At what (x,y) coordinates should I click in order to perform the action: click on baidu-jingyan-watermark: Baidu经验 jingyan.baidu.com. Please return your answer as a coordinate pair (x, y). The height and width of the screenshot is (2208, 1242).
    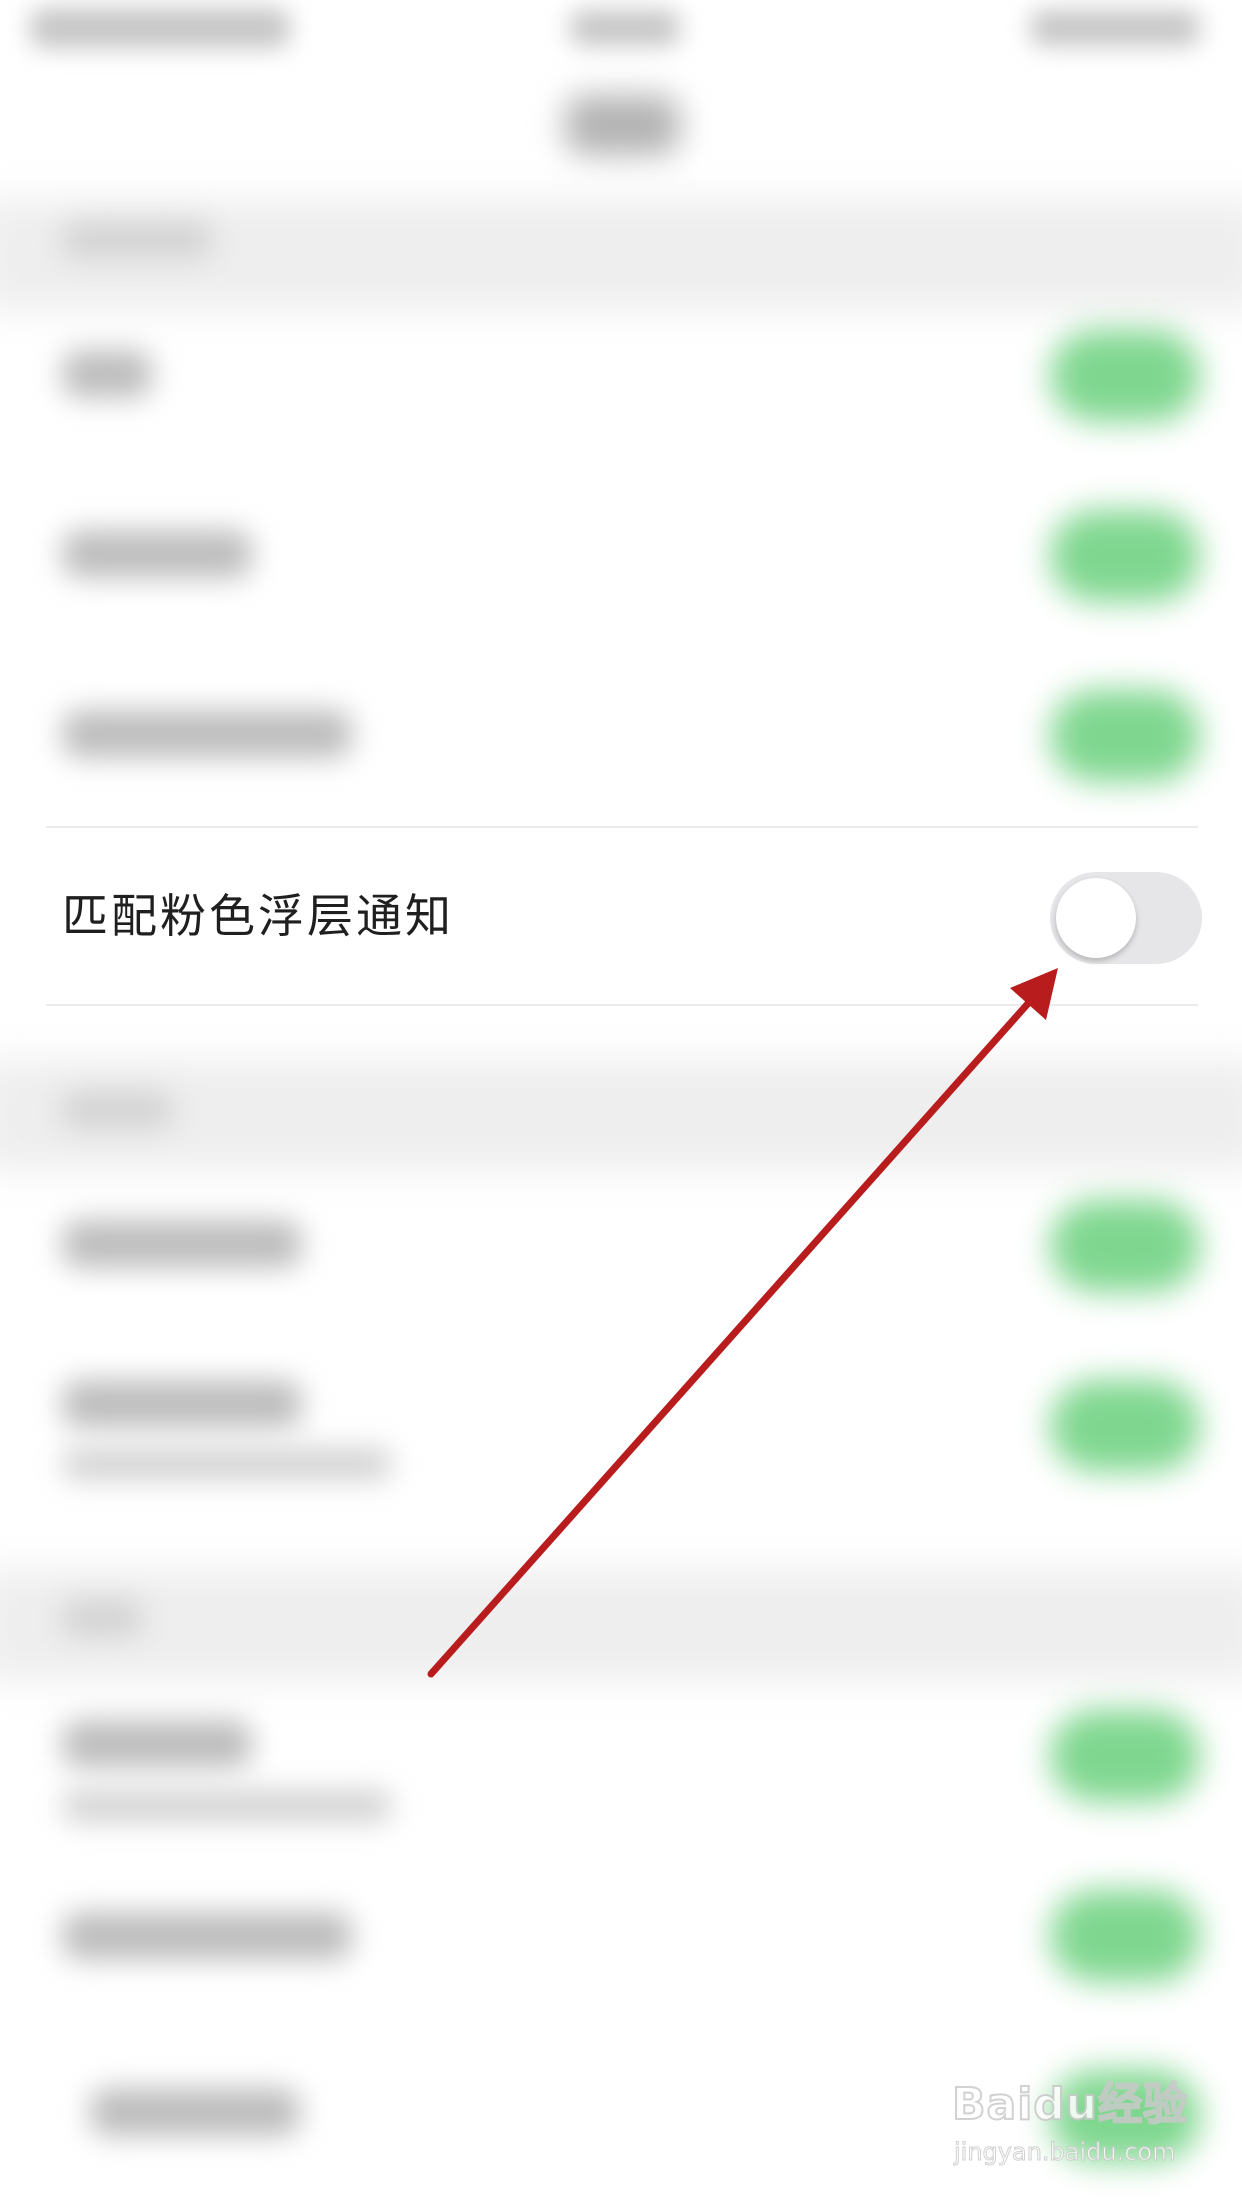
    Looking at the image, I should click on (1071, 2123).